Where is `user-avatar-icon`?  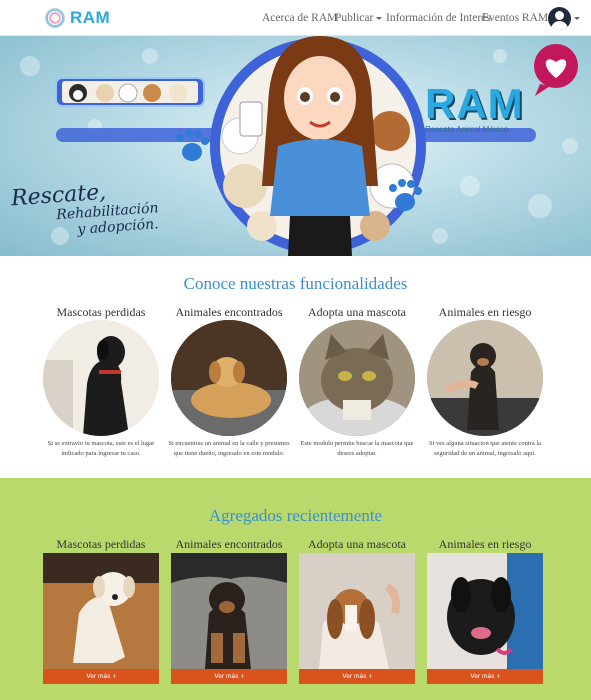
user-avatar-icon is located at coordinates (559, 18).